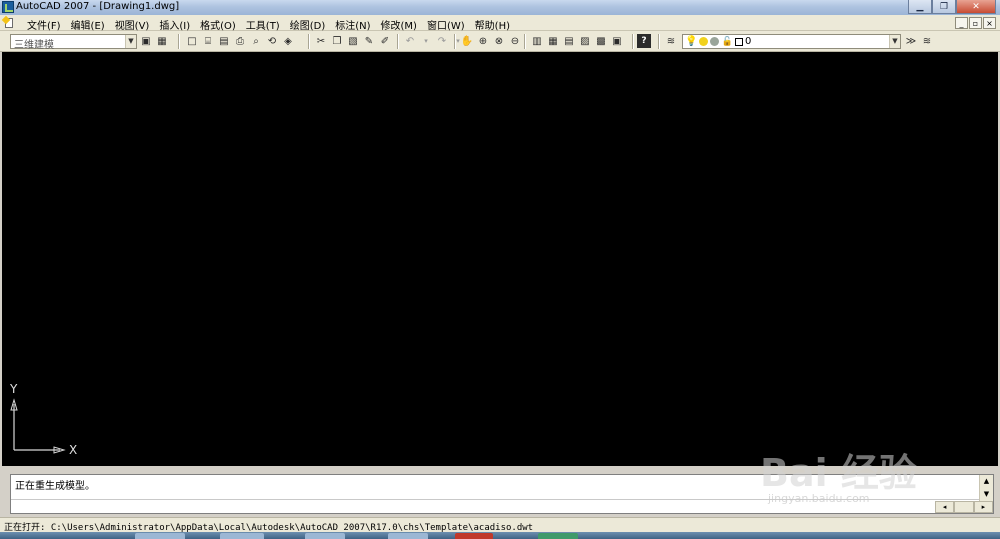 This screenshot has height=539, width=1000. I want to click on restore-button: ❐, so click(944, 7).